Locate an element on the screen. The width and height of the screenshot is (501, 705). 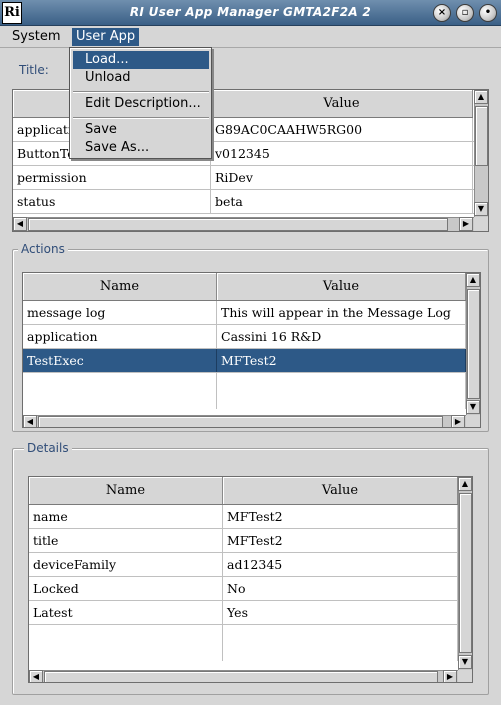
table-cell-value: Cassini 16 R&D is located at coordinates (341, 336).